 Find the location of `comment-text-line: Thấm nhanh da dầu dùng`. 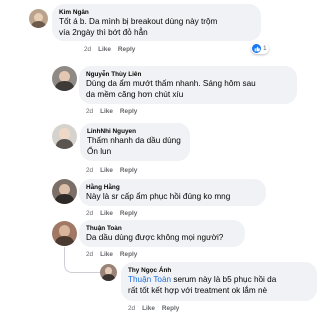

comment-text-line: Thấm nhanh da dầu dùng is located at coordinates (134, 140).